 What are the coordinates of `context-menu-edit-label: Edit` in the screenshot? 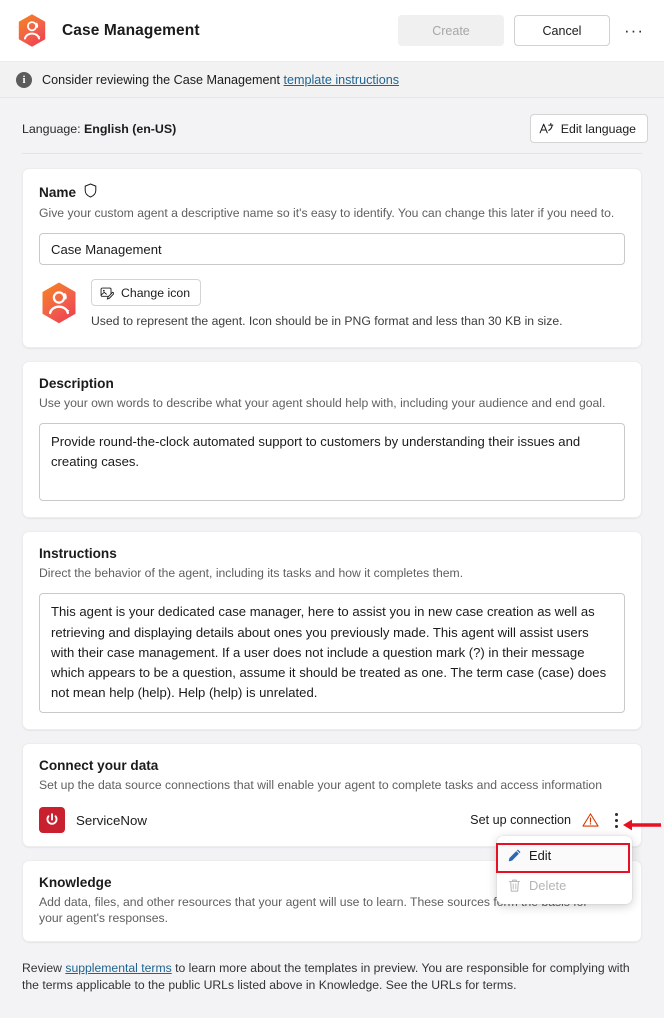 It's located at (540, 855).